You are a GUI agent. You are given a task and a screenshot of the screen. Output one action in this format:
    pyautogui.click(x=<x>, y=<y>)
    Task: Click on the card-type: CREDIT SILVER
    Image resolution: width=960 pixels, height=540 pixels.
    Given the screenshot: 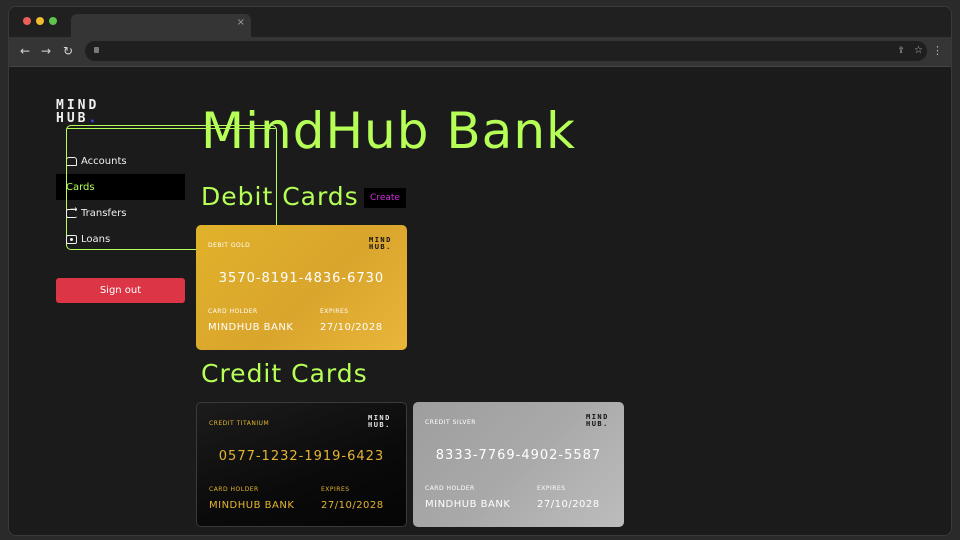 What is the action you would take?
    pyautogui.click(x=450, y=422)
    